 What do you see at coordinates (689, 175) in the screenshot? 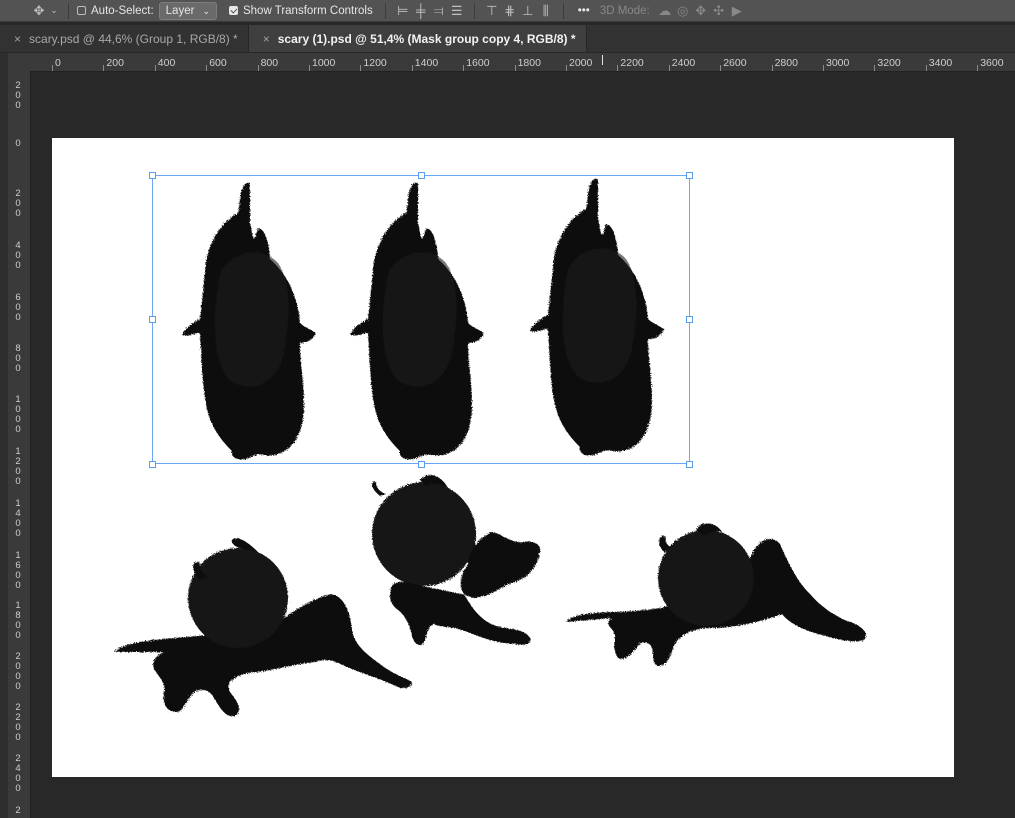
I see `transform-handle-top-right` at bounding box center [689, 175].